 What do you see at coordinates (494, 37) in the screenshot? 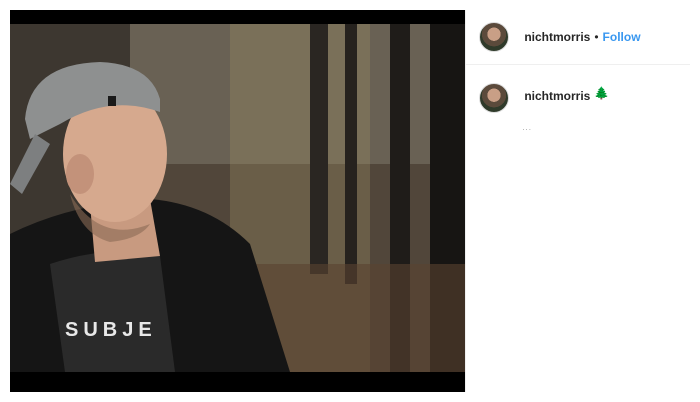
I see `avatar` at bounding box center [494, 37].